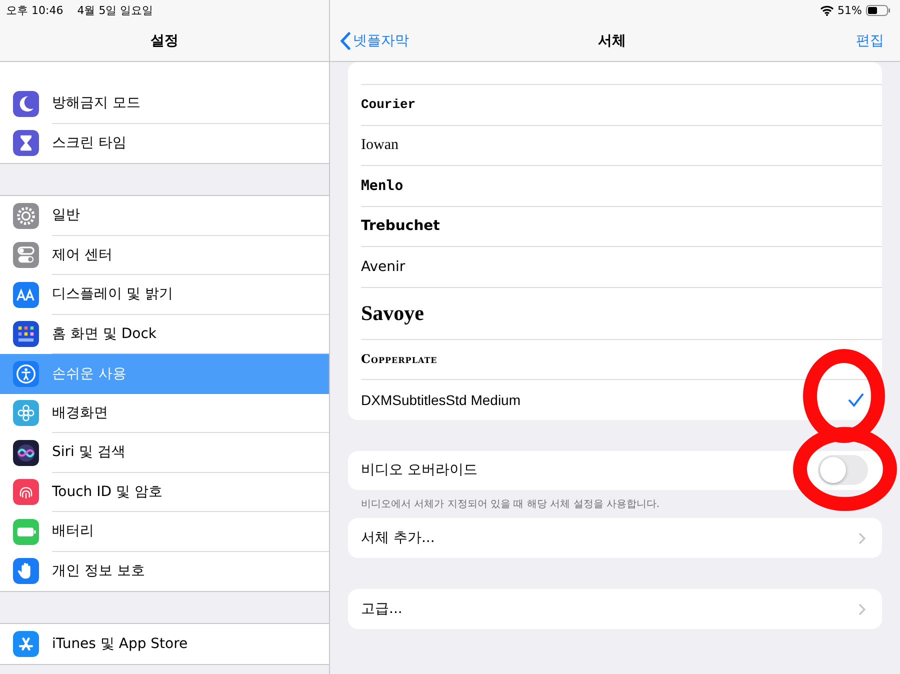  Describe the element at coordinates (164, 41) in the screenshot. I see `sidebar-title: 설정` at that location.